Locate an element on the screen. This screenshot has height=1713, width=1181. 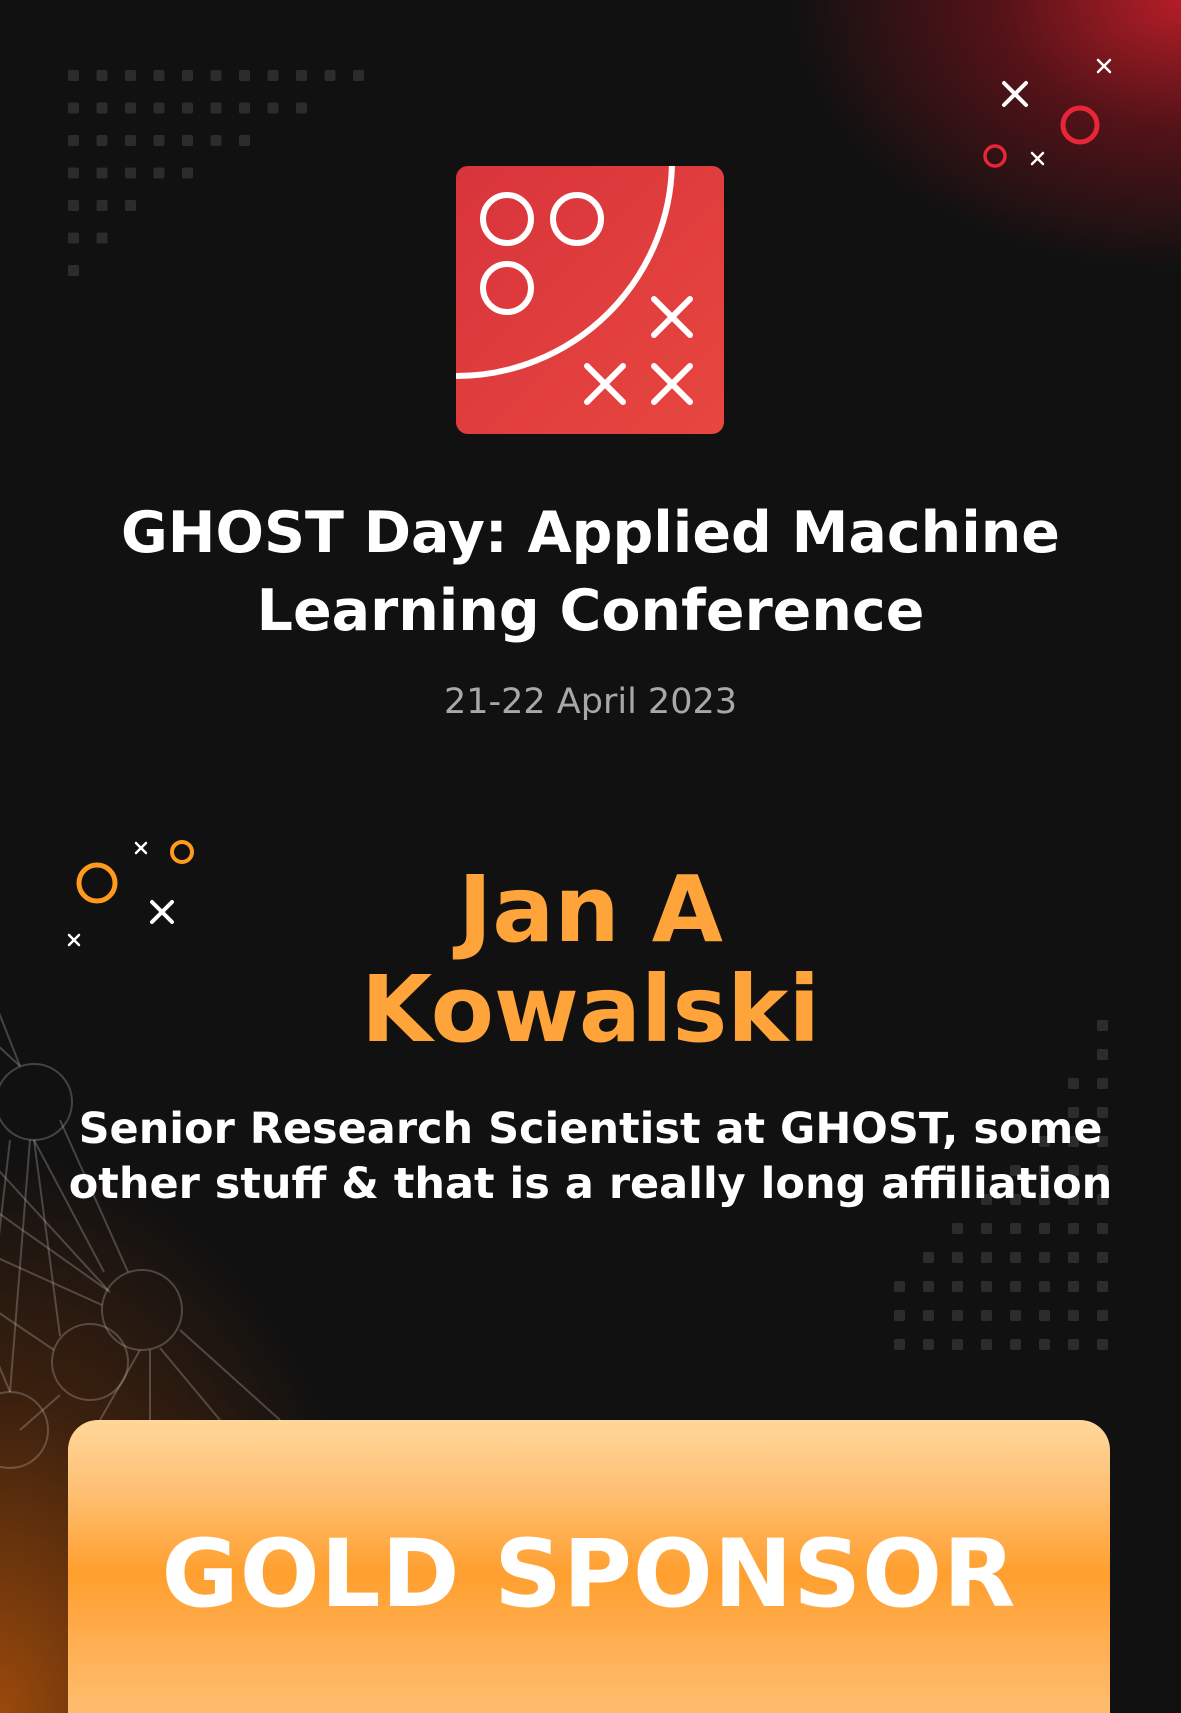
ghost-logo-icon is located at coordinates (590, 300).